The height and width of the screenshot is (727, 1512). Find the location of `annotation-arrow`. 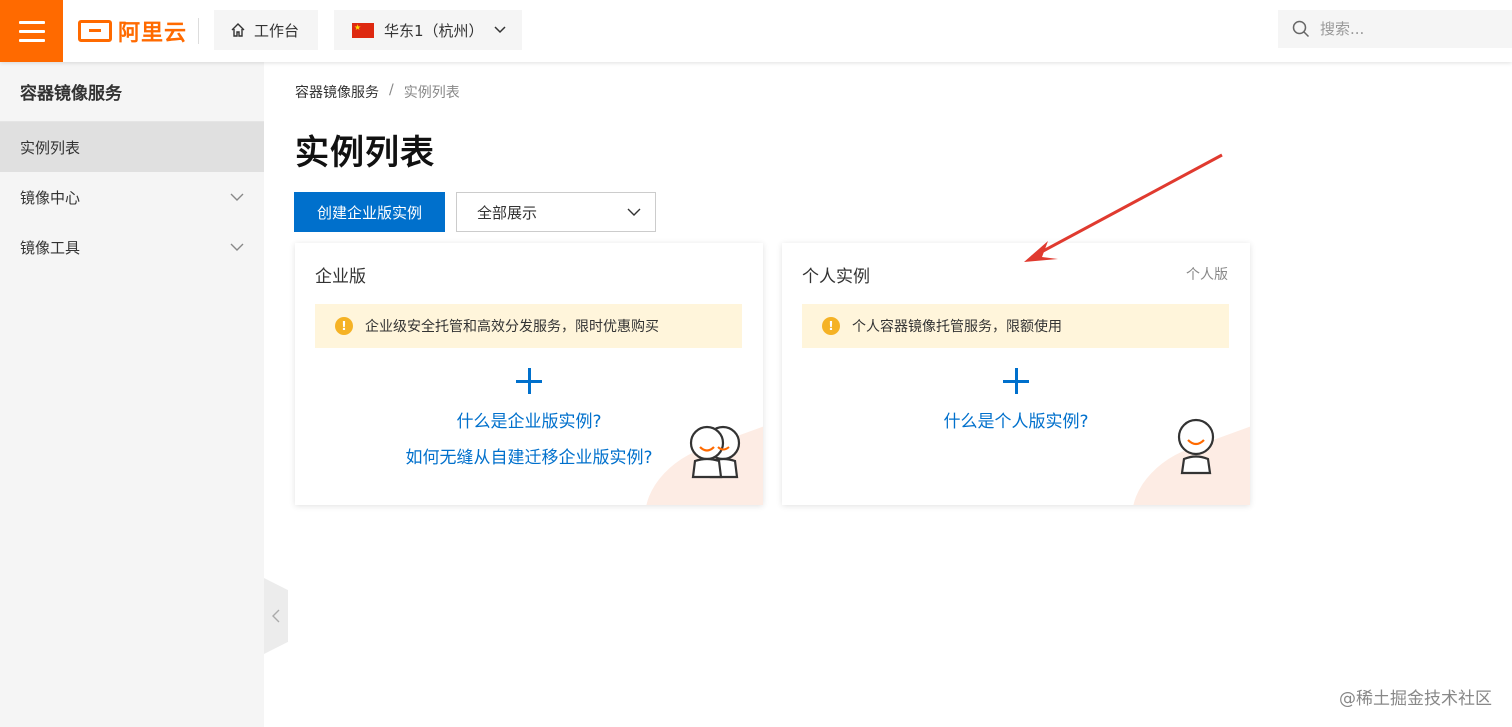

annotation-arrow is located at coordinates (1123, 207).